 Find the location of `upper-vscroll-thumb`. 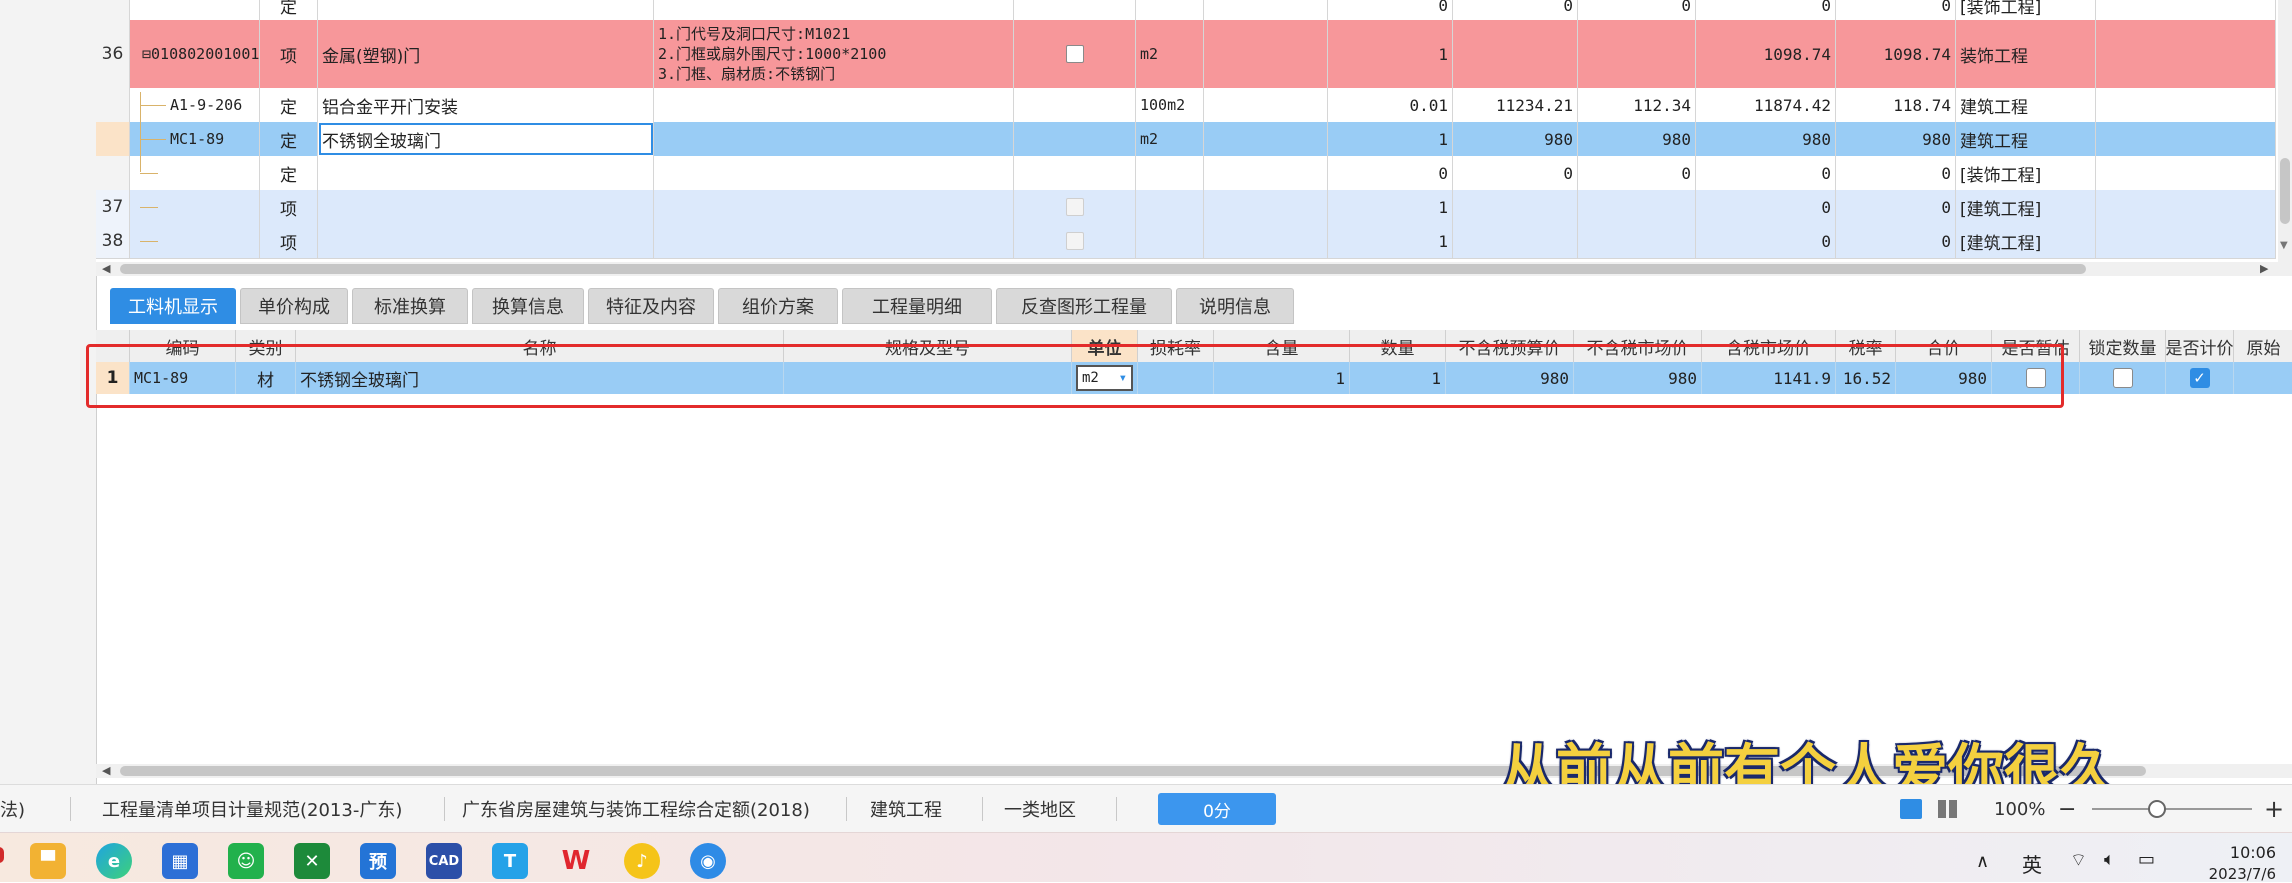

upper-vscroll-thumb is located at coordinates (2285, 191).